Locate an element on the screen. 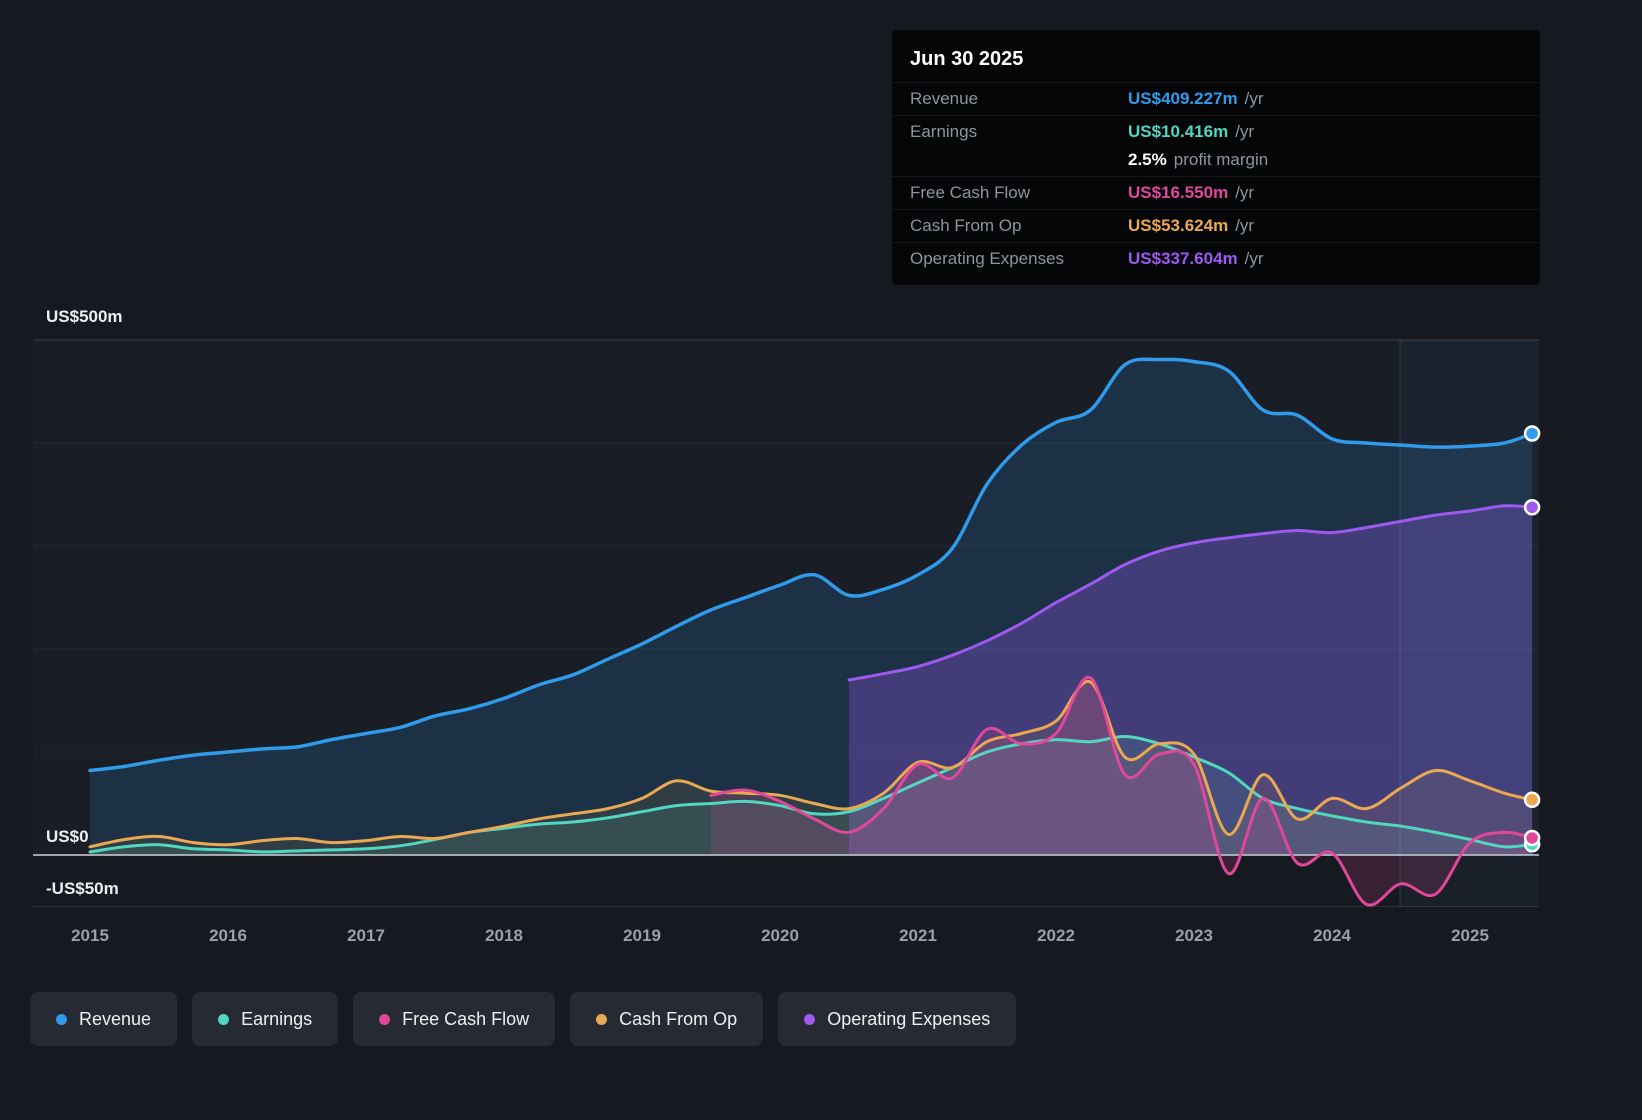 This screenshot has height=1120, width=1642. legend-label: Revenue is located at coordinates (115, 1018).